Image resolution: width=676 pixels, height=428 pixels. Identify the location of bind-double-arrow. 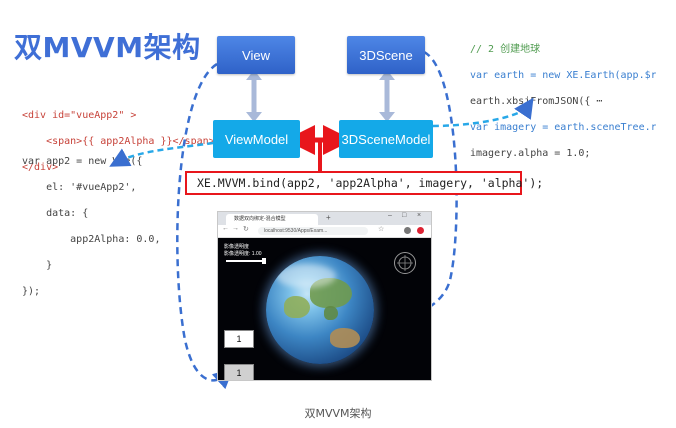
(319, 148).